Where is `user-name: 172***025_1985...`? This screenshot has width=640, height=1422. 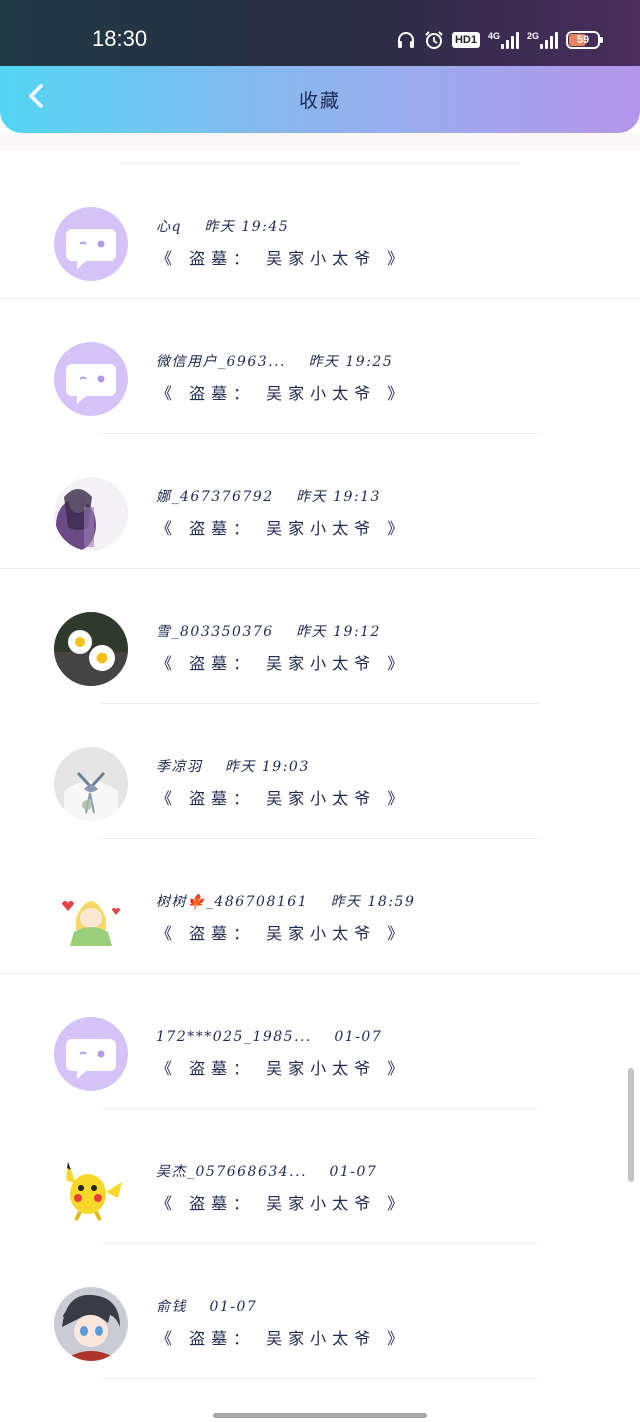 user-name: 172***025_1985... is located at coordinates (234, 1037).